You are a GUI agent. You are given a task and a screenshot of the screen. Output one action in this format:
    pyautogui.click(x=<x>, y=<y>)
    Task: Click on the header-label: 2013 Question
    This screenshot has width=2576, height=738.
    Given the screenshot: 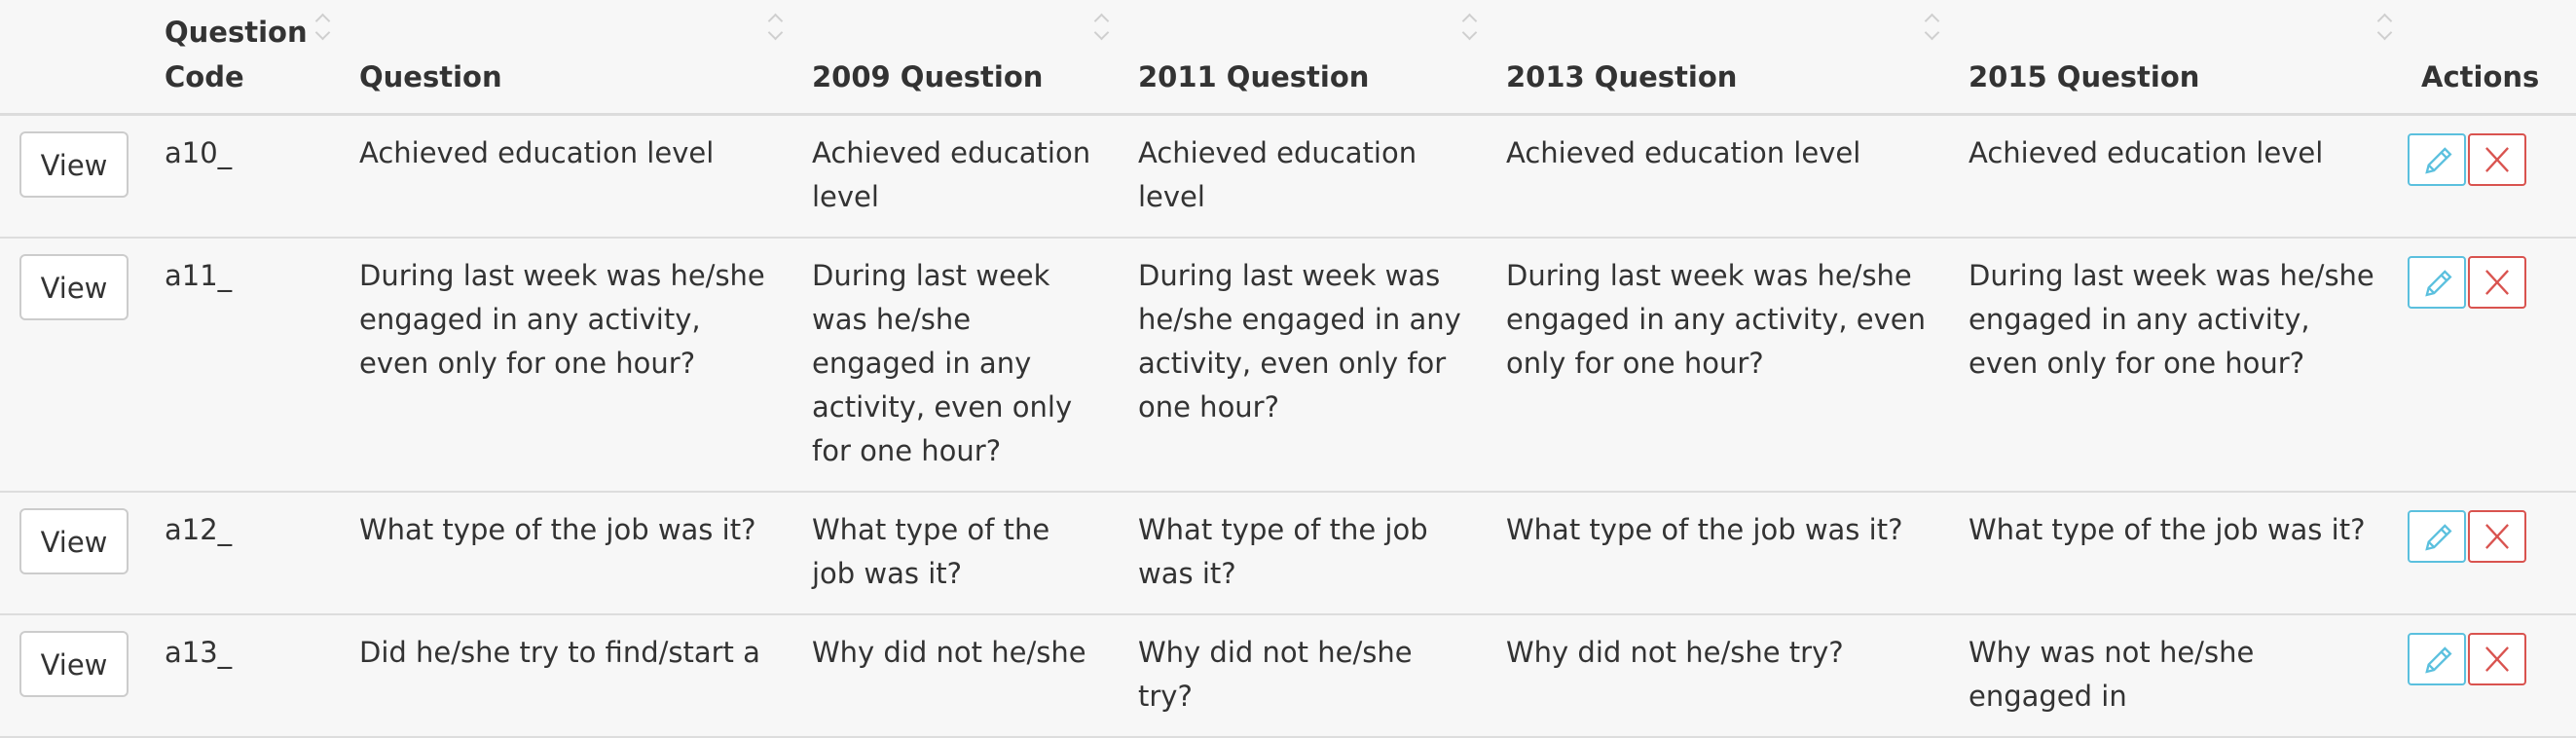 What is the action you would take?
    pyautogui.click(x=1622, y=76)
    